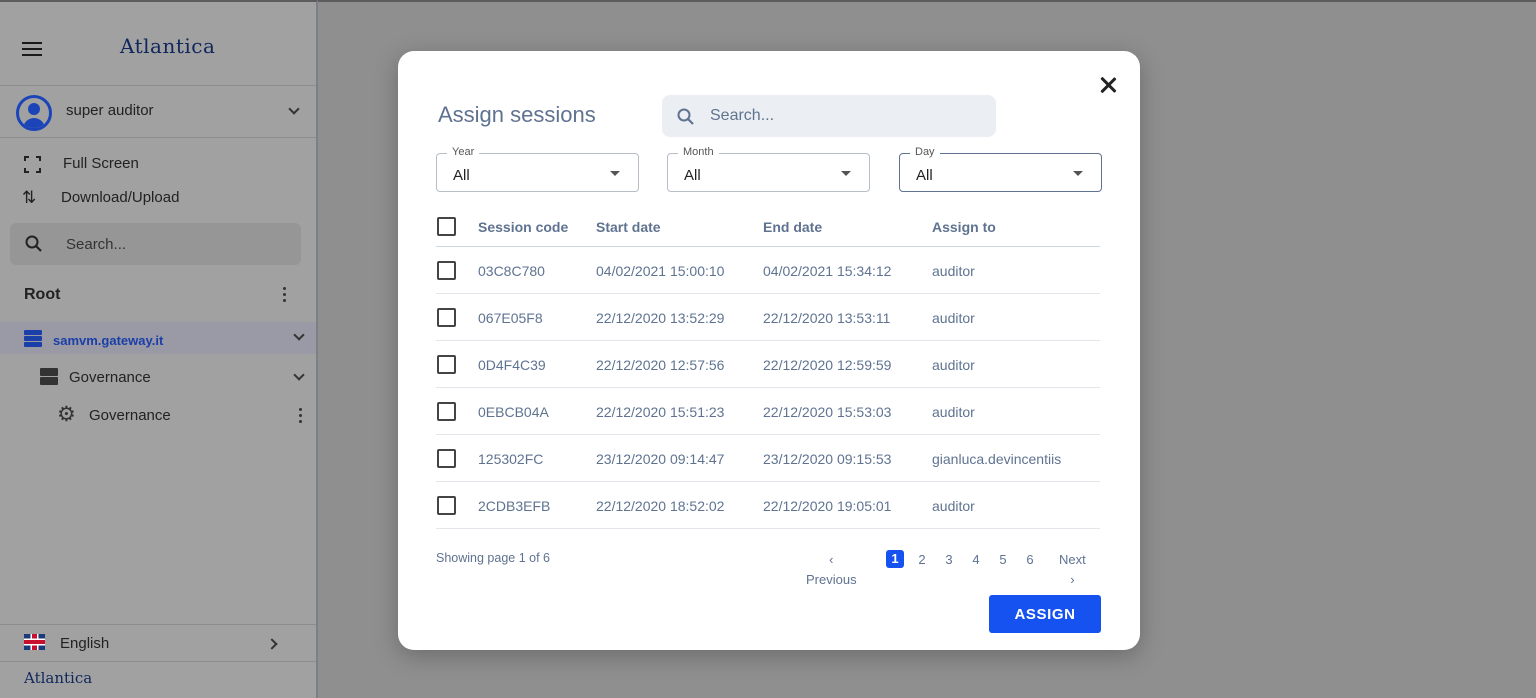 The width and height of the screenshot is (1536, 698). Describe the element at coordinates (660, 459) in the screenshot. I see `start-date: 23/12/2020 09:14:47` at that location.